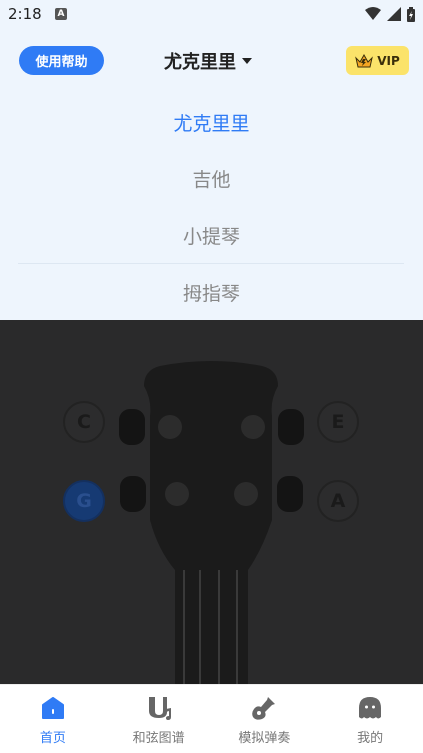  Describe the element at coordinates (84, 501) in the screenshot. I see `peg-g-button: G` at that location.